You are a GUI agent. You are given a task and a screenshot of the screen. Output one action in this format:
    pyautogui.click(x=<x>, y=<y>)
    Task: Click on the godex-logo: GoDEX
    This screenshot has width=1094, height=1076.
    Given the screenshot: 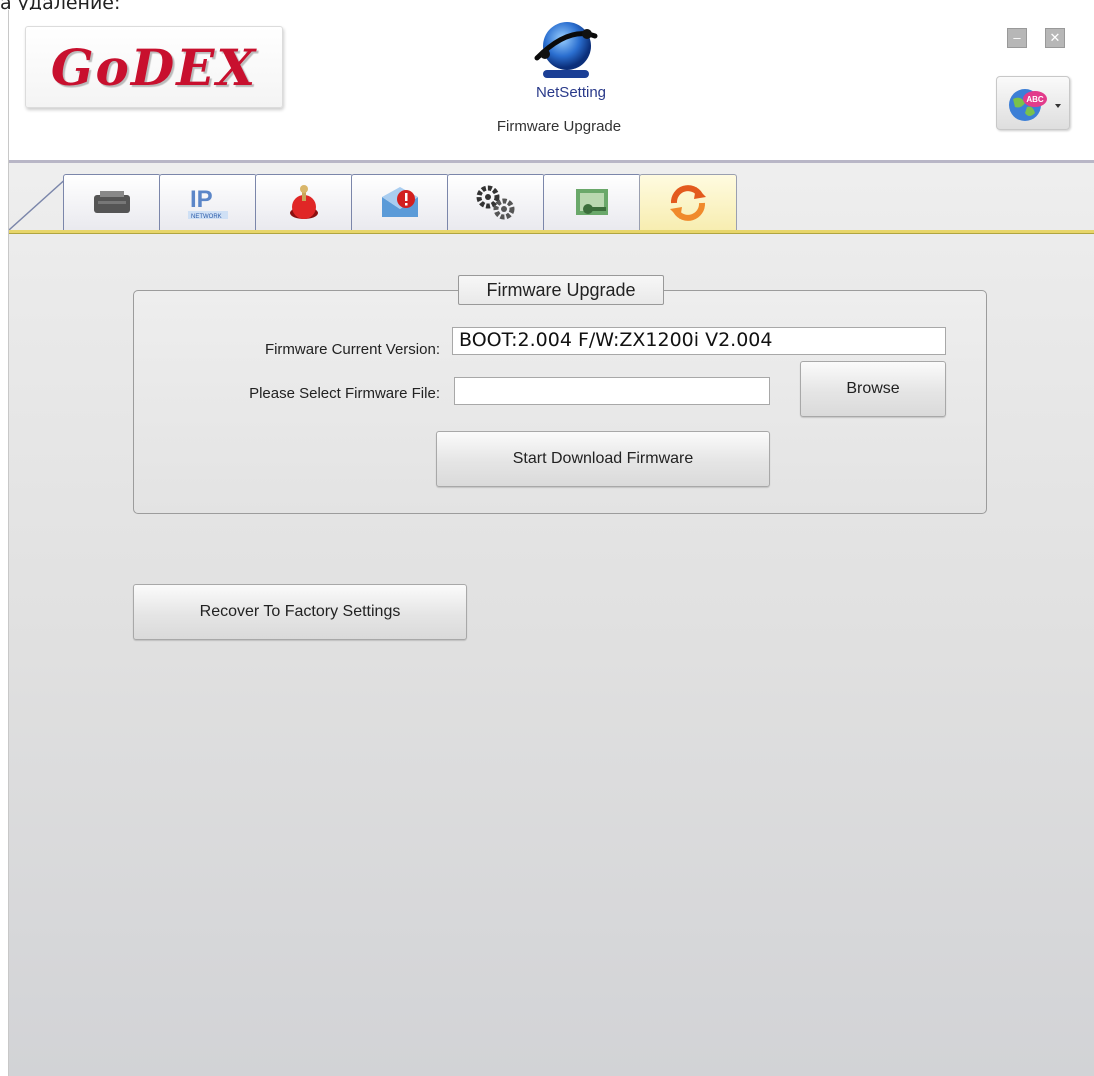 What is the action you would take?
    pyautogui.click(x=154, y=67)
    